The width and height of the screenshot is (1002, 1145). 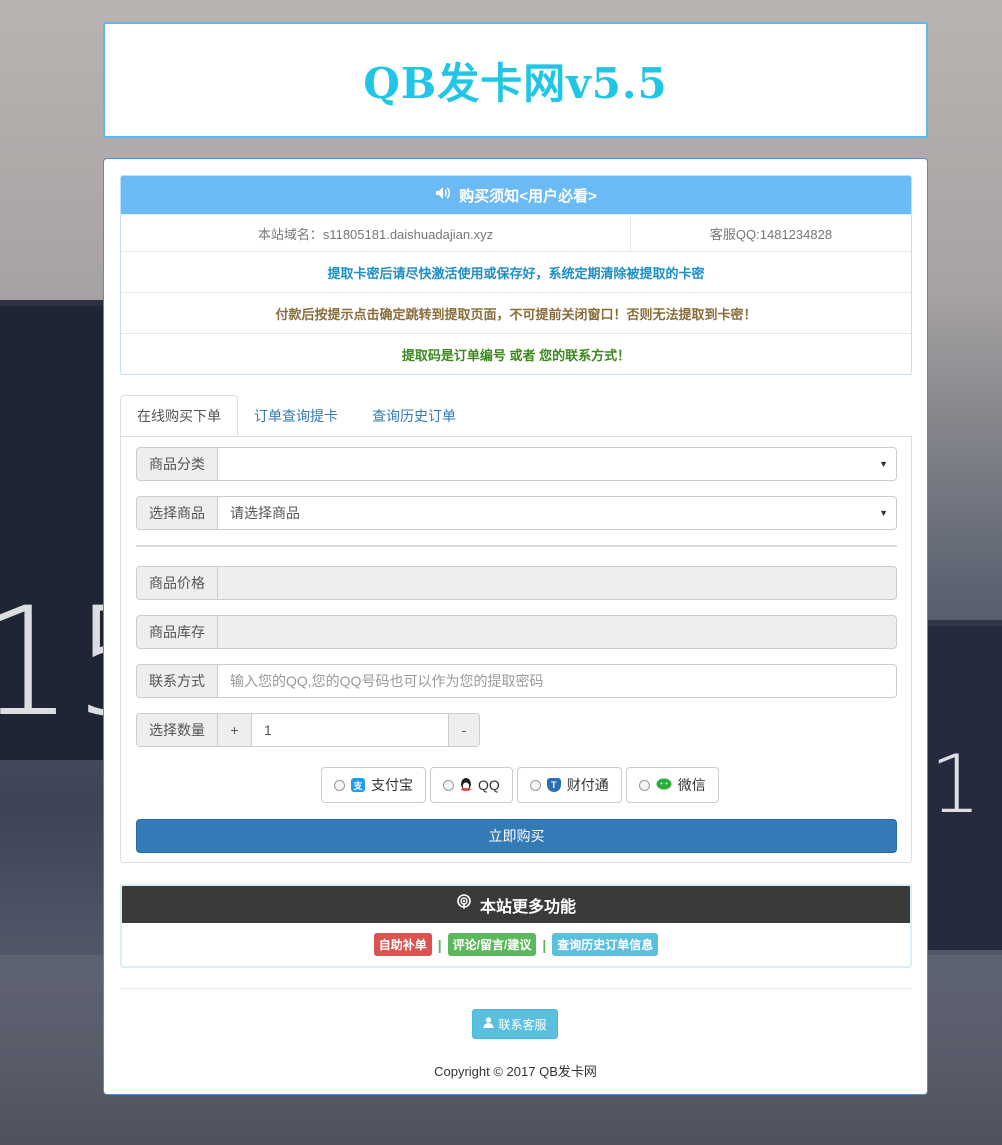 What do you see at coordinates (466, 785) in the screenshot?
I see `qq-penguin-icon` at bounding box center [466, 785].